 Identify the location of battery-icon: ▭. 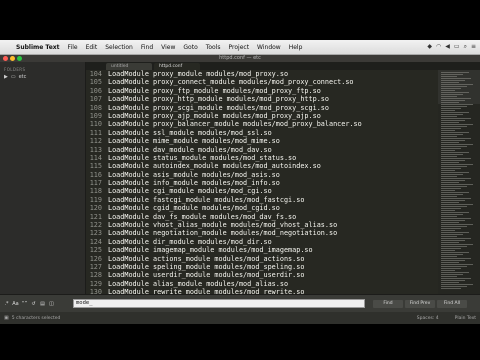
(457, 47).